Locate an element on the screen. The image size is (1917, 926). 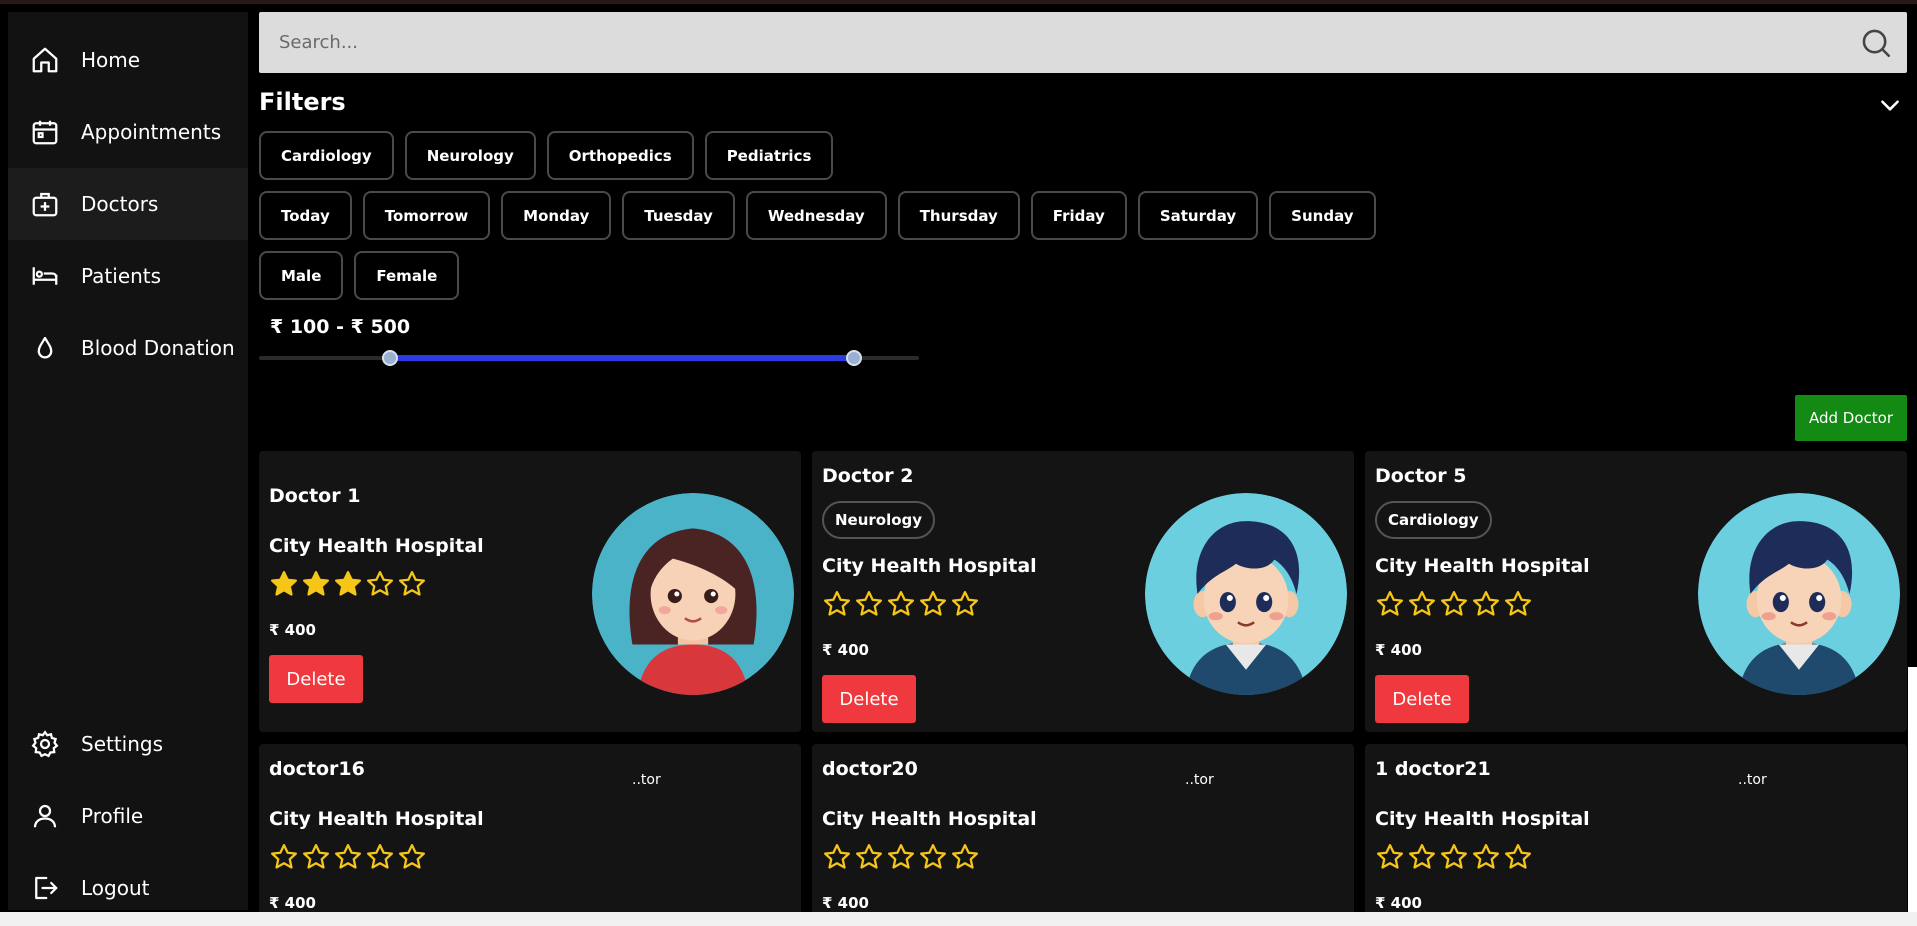
chevron-down-icon is located at coordinates (1890, 105).